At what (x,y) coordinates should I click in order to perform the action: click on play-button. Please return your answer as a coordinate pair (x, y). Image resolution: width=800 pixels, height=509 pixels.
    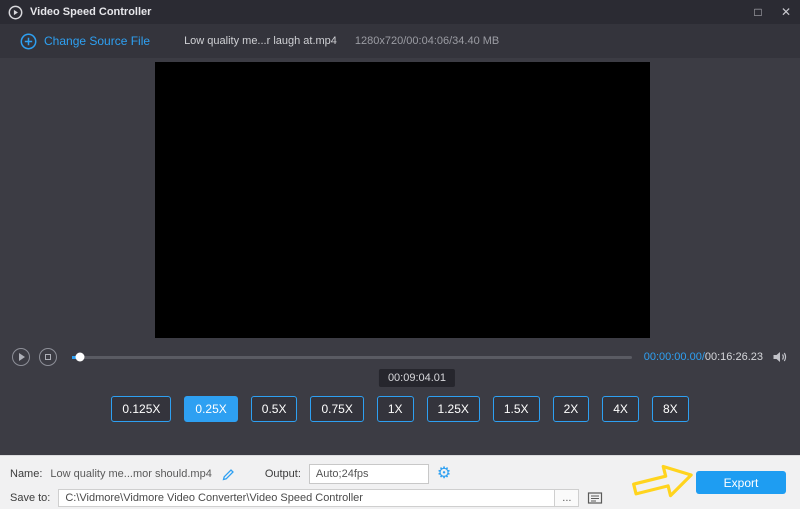
    Looking at the image, I should click on (21, 357).